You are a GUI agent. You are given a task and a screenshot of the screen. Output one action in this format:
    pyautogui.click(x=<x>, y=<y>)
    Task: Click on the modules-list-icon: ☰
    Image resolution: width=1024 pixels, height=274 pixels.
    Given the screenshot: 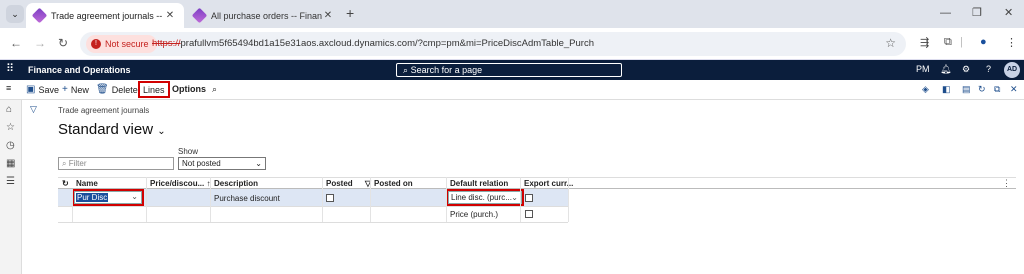 What is the action you would take?
    pyautogui.click(x=10, y=181)
    